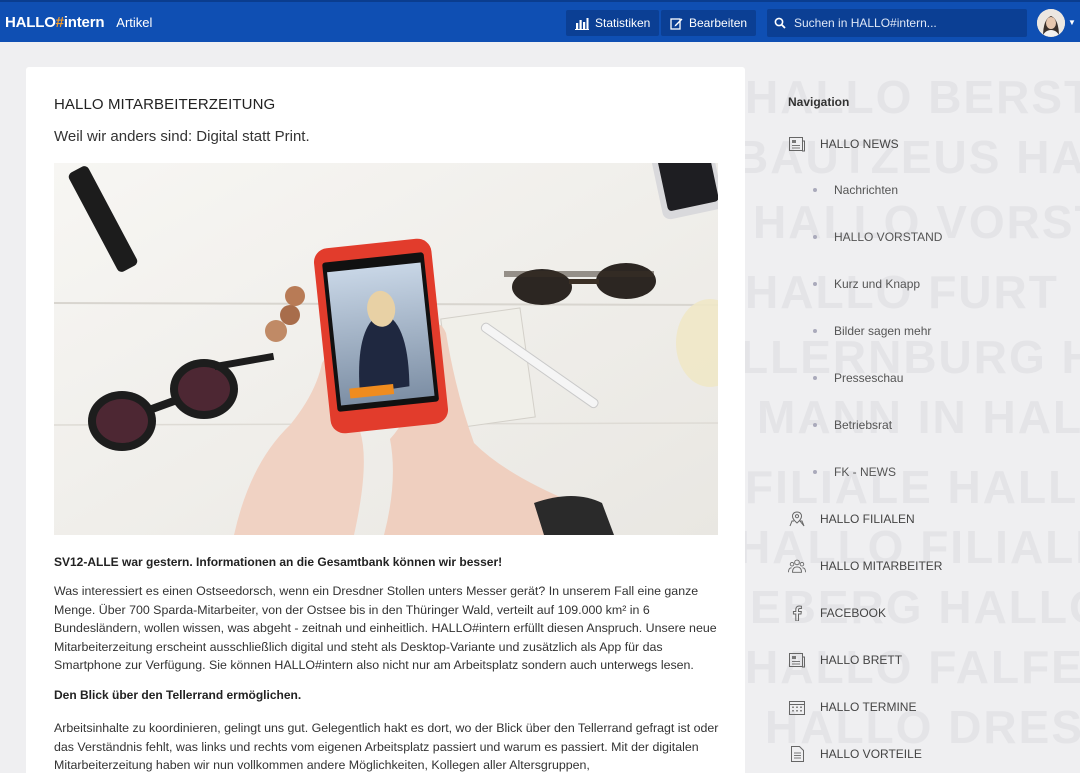 This screenshot has height=773, width=1080. I want to click on statistics-button: Statistiken, so click(613, 23).